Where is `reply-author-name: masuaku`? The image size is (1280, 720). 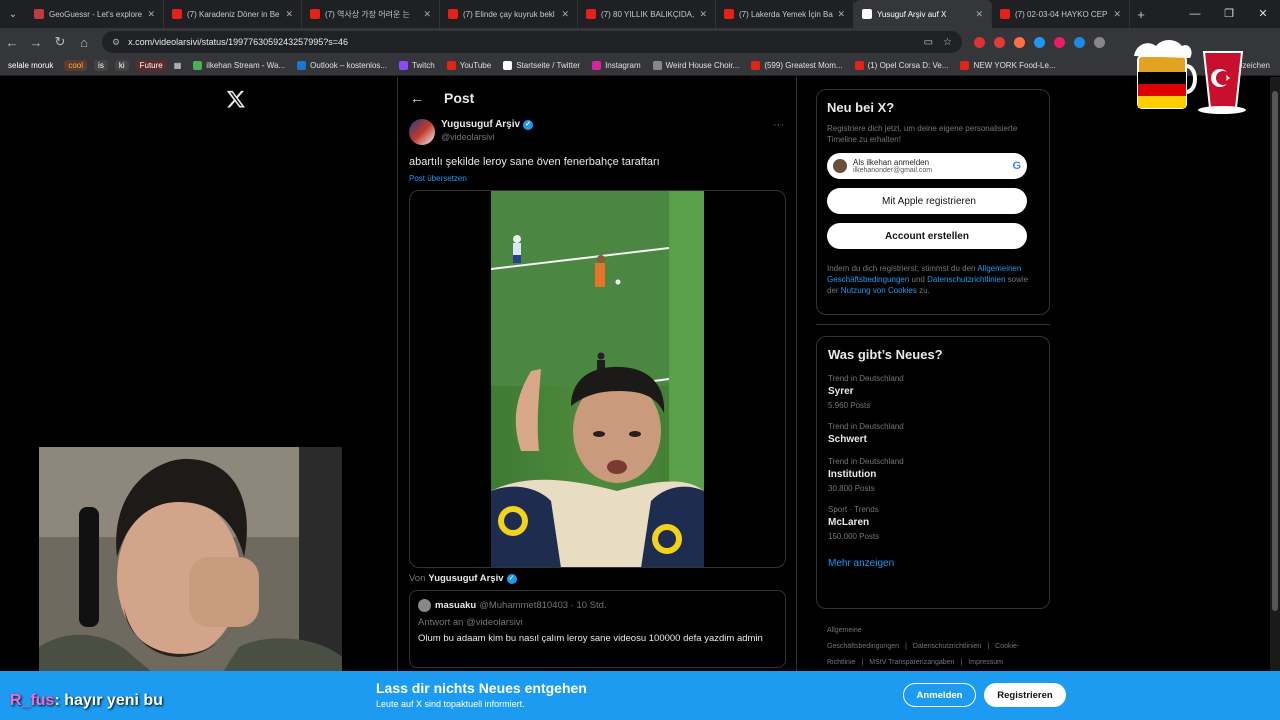
reply-author-name: masuaku is located at coordinates (455, 605).